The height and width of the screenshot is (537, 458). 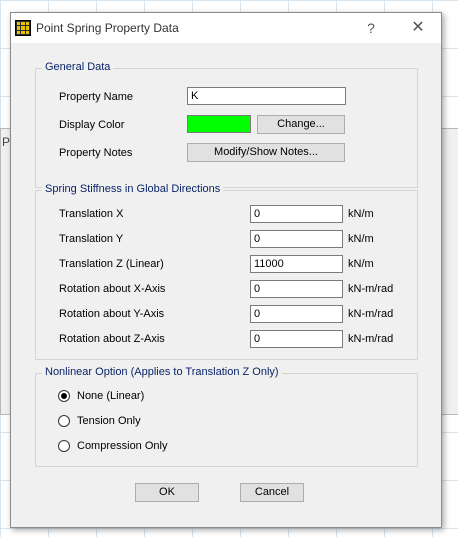 I want to click on radio-tension-only-label: Tension Only, so click(x=109, y=421).